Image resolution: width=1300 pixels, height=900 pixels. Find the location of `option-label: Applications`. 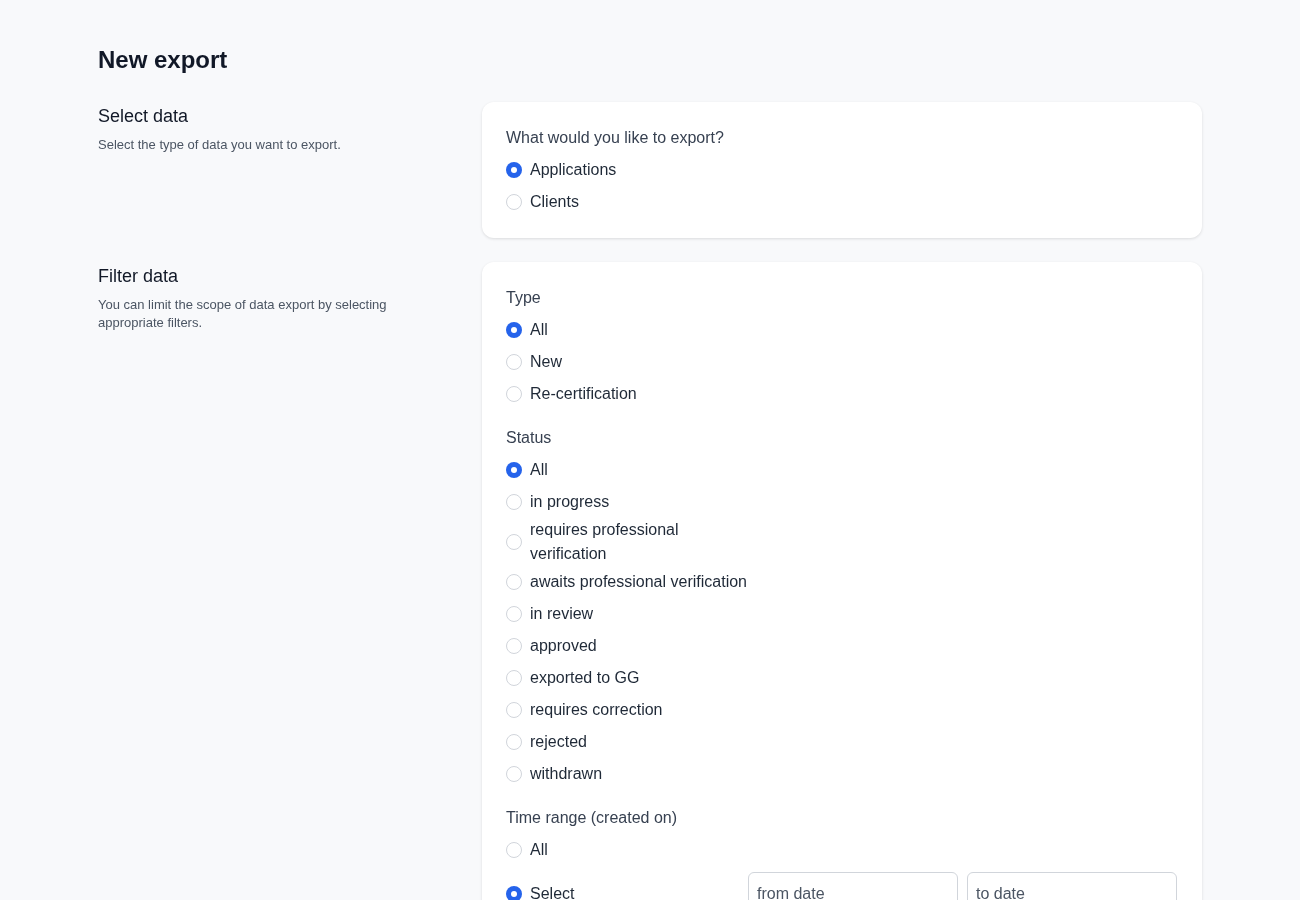

option-label: Applications is located at coordinates (573, 170).